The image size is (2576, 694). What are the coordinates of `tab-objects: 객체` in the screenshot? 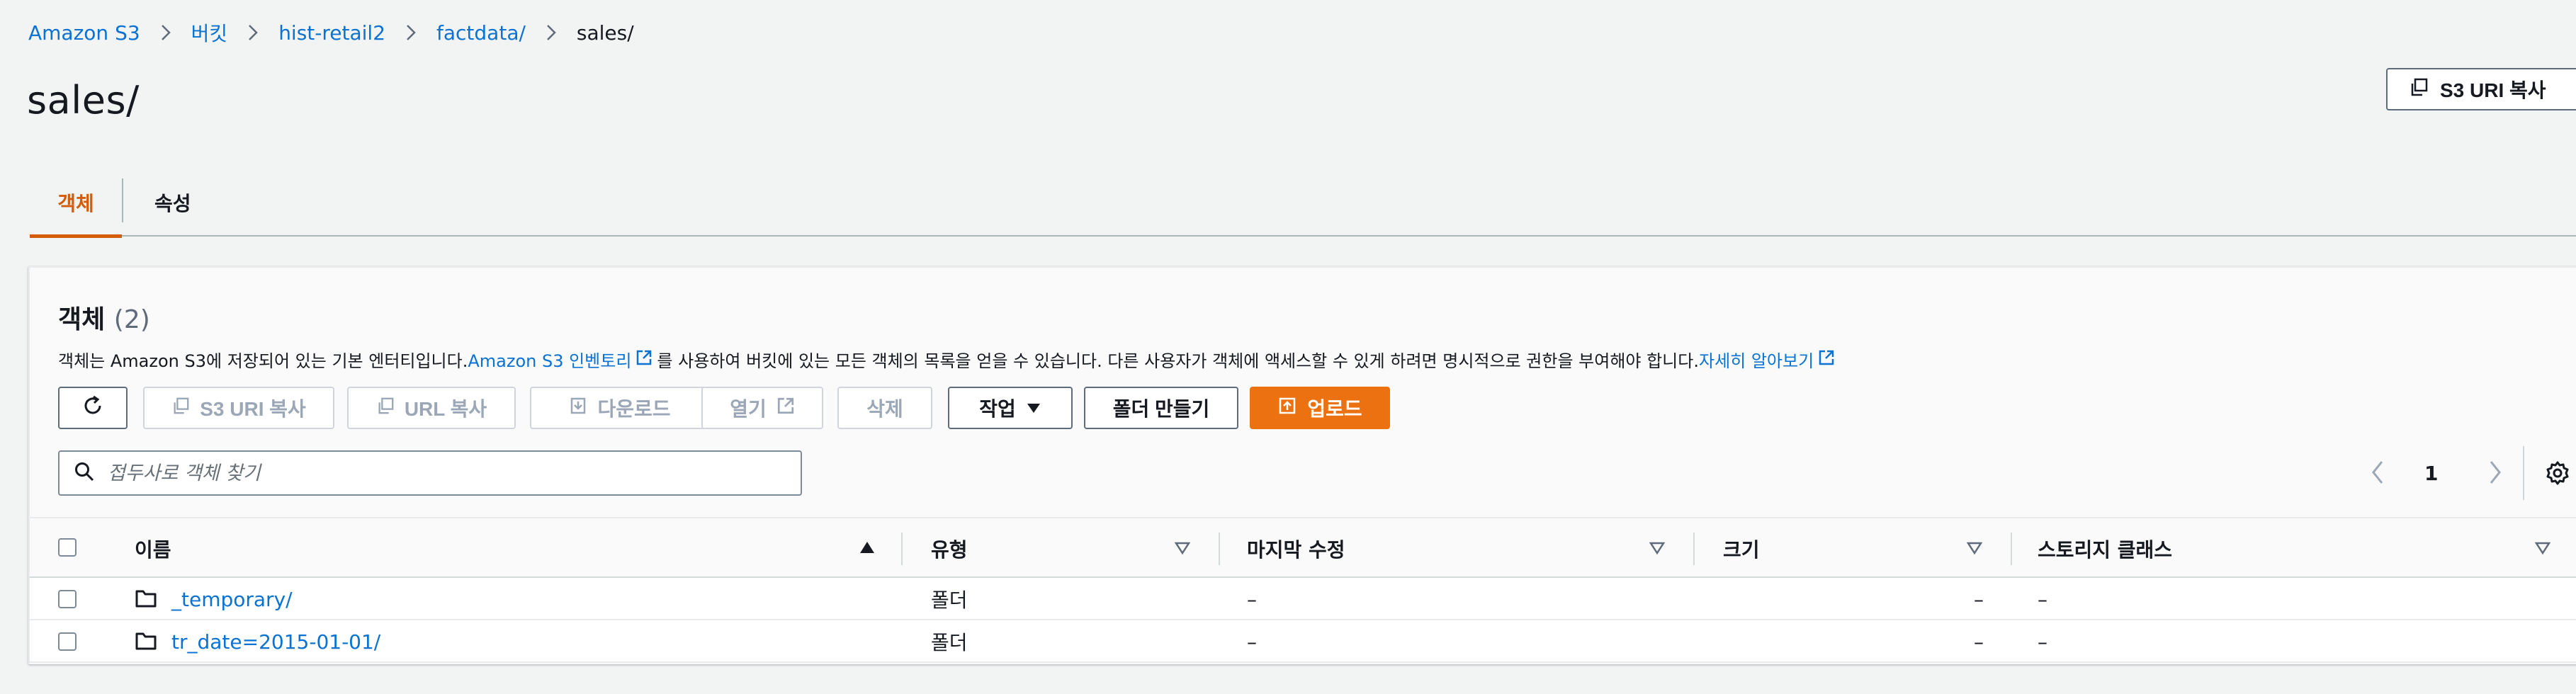 It's located at (76, 203).